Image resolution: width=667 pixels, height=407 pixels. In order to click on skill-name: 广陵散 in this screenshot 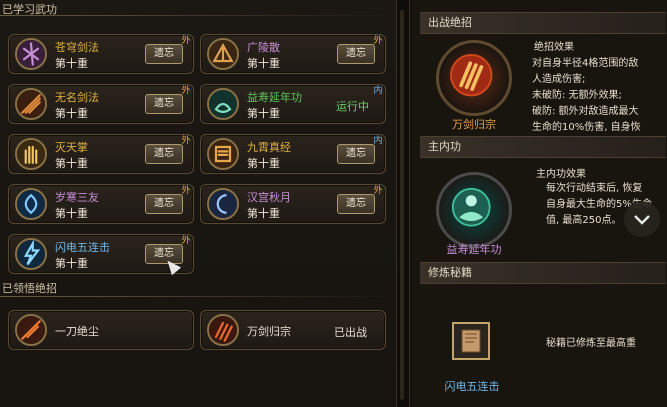, I will do `click(263, 47)`.